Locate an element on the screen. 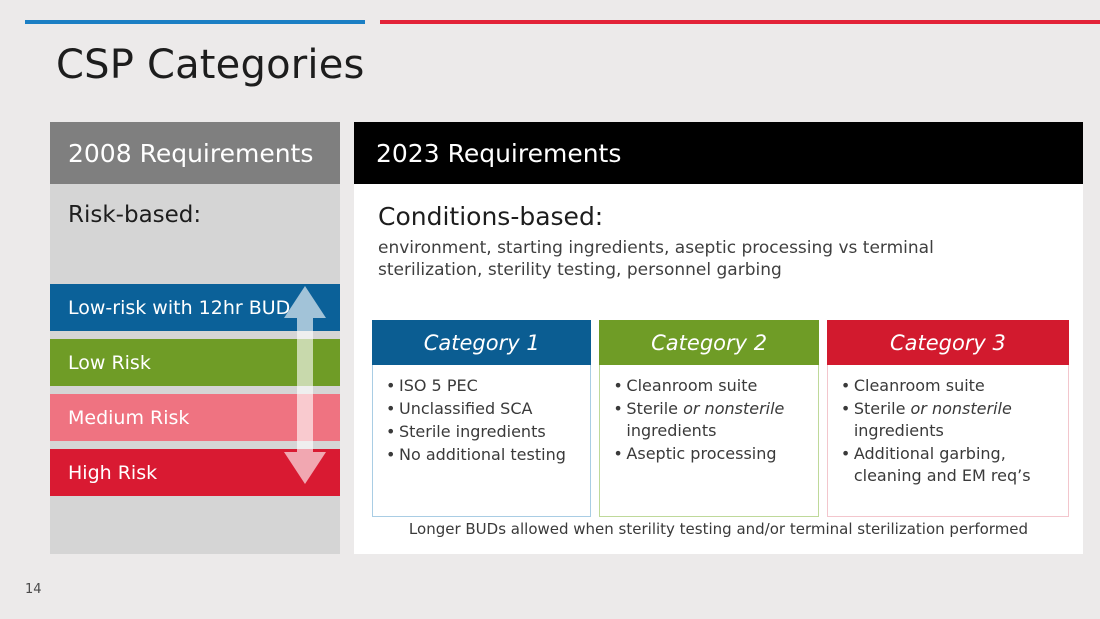  risk-level-bar: Medium Risk is located at coordinates (195, 417).